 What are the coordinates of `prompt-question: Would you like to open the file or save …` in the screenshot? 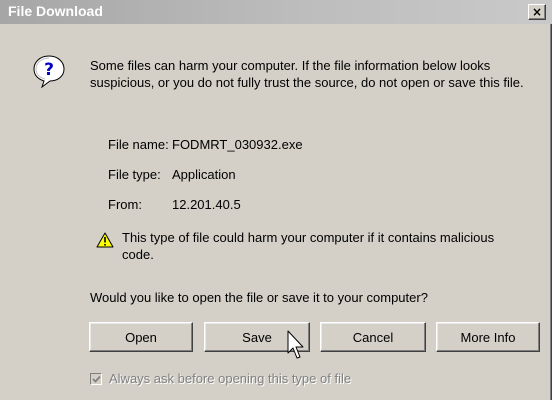 It's located at (259, 297).